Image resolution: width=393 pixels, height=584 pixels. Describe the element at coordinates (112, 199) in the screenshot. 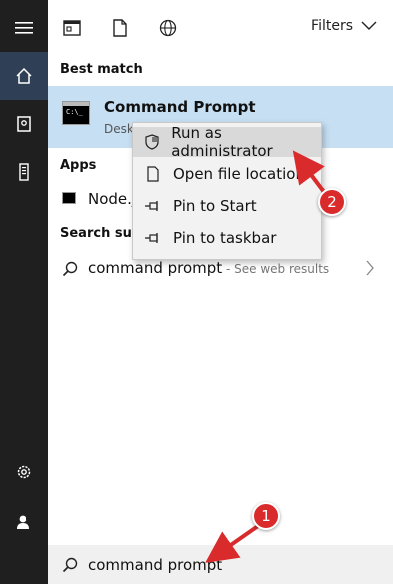

I see `app-item-label: Node.j` at that location.